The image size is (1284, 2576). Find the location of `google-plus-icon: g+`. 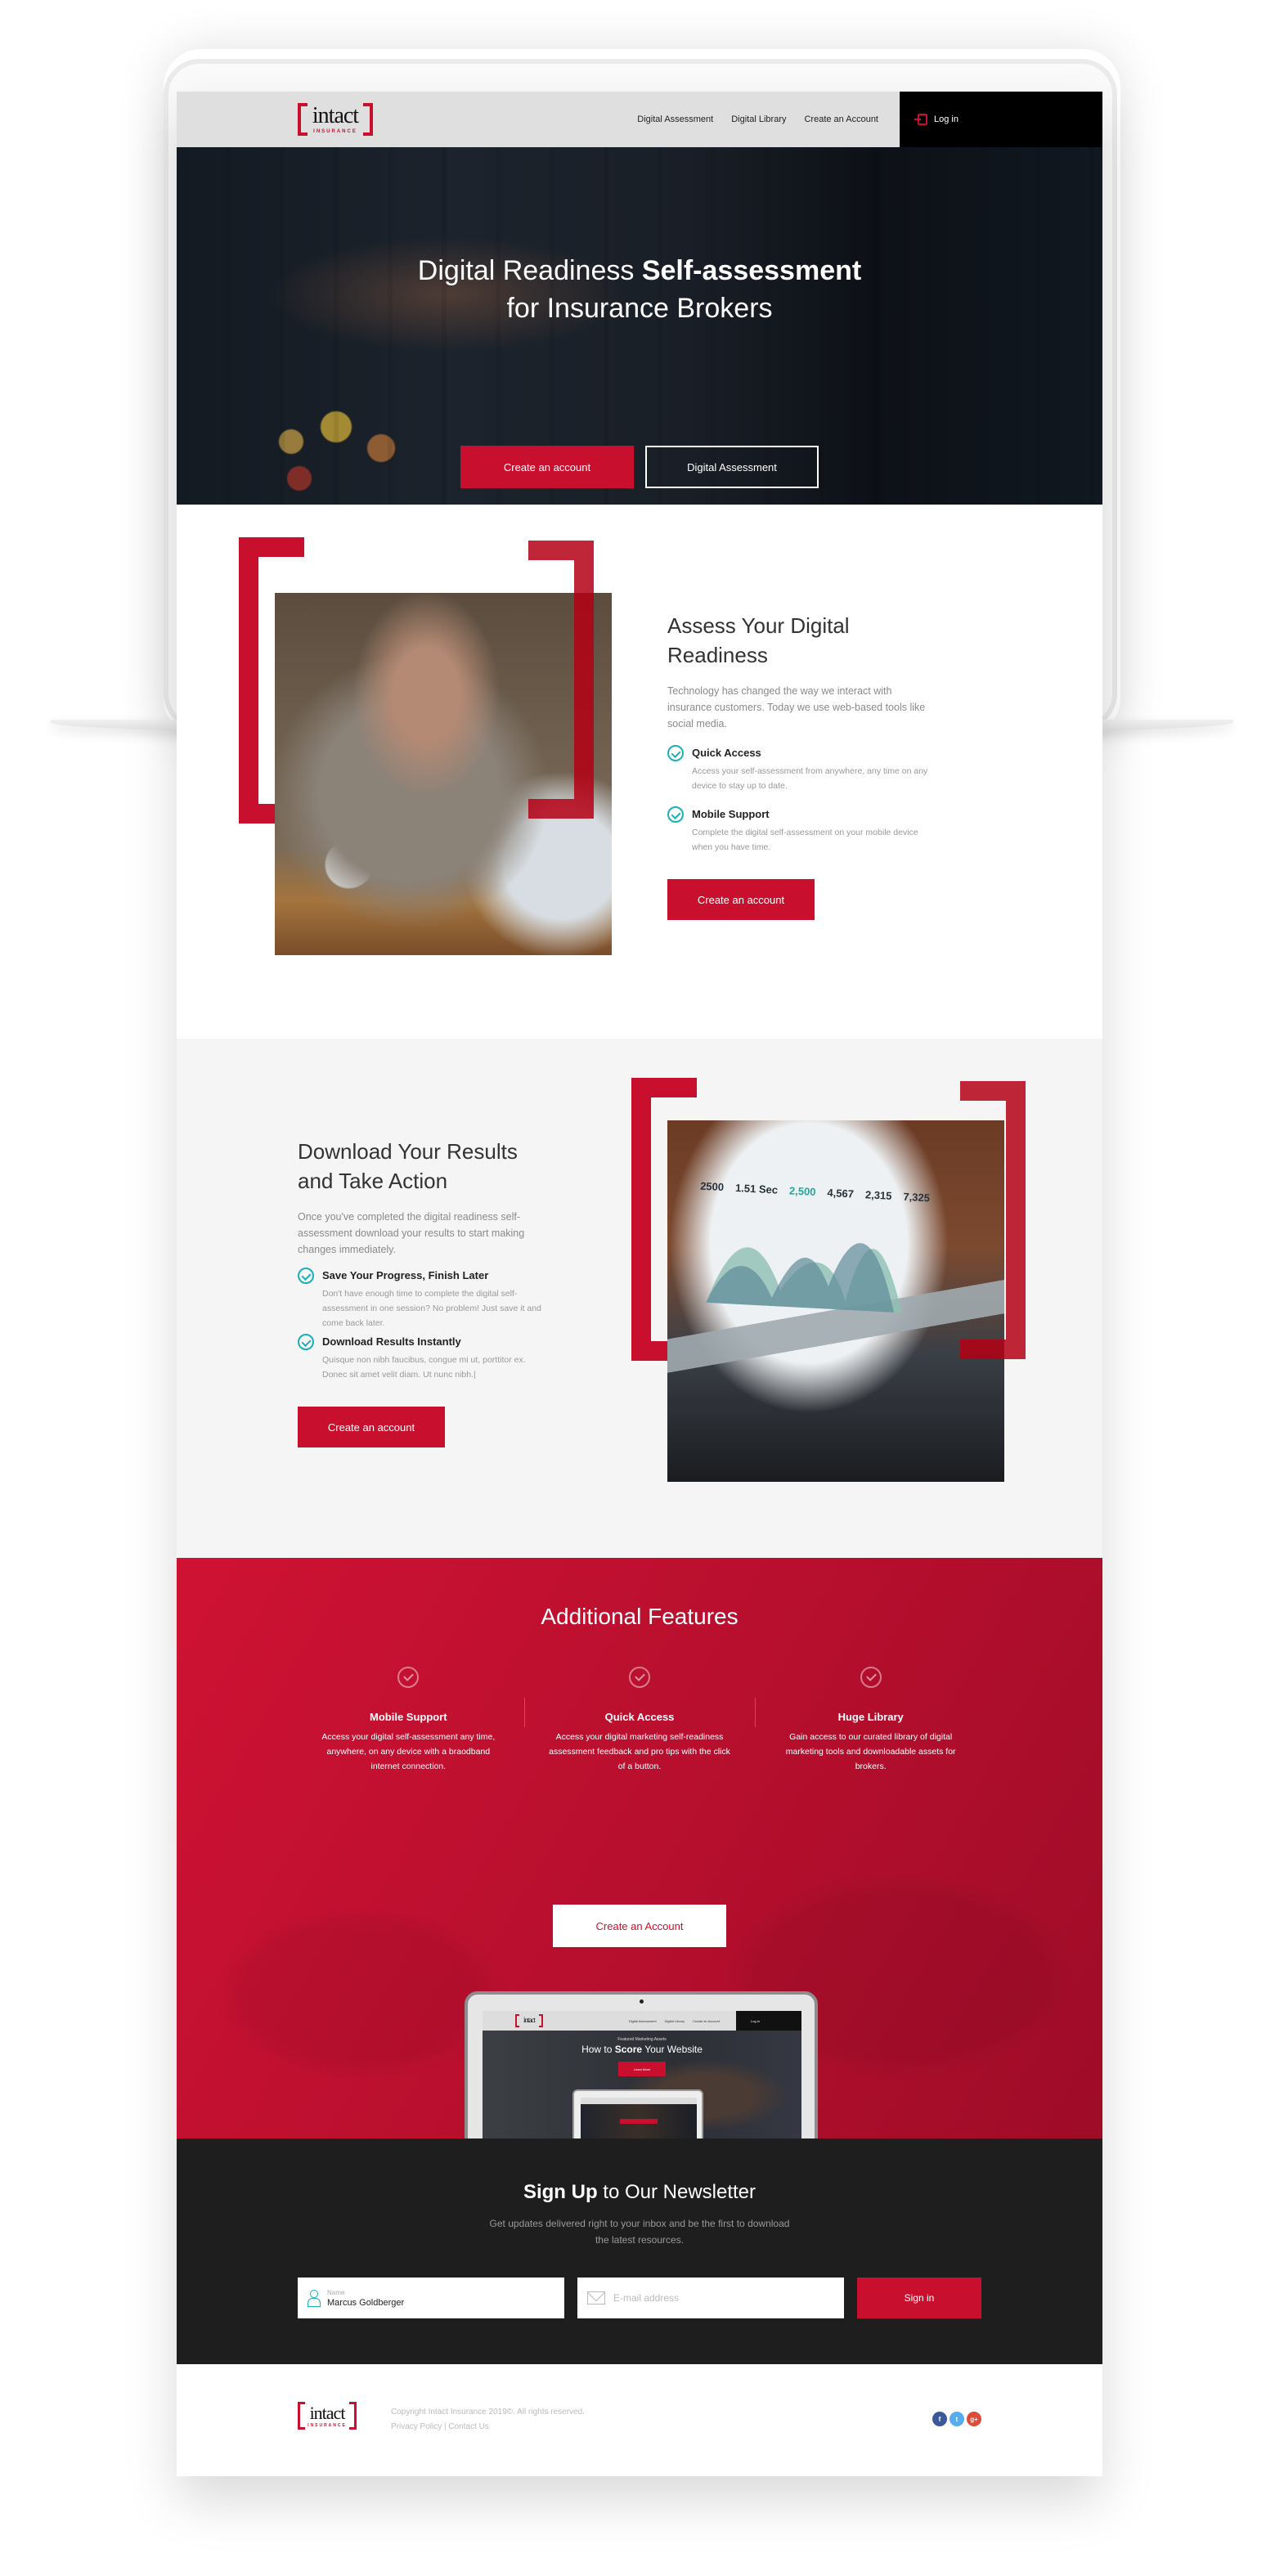

google-plus-icon: g+ is located at coordinates (974, 2419).